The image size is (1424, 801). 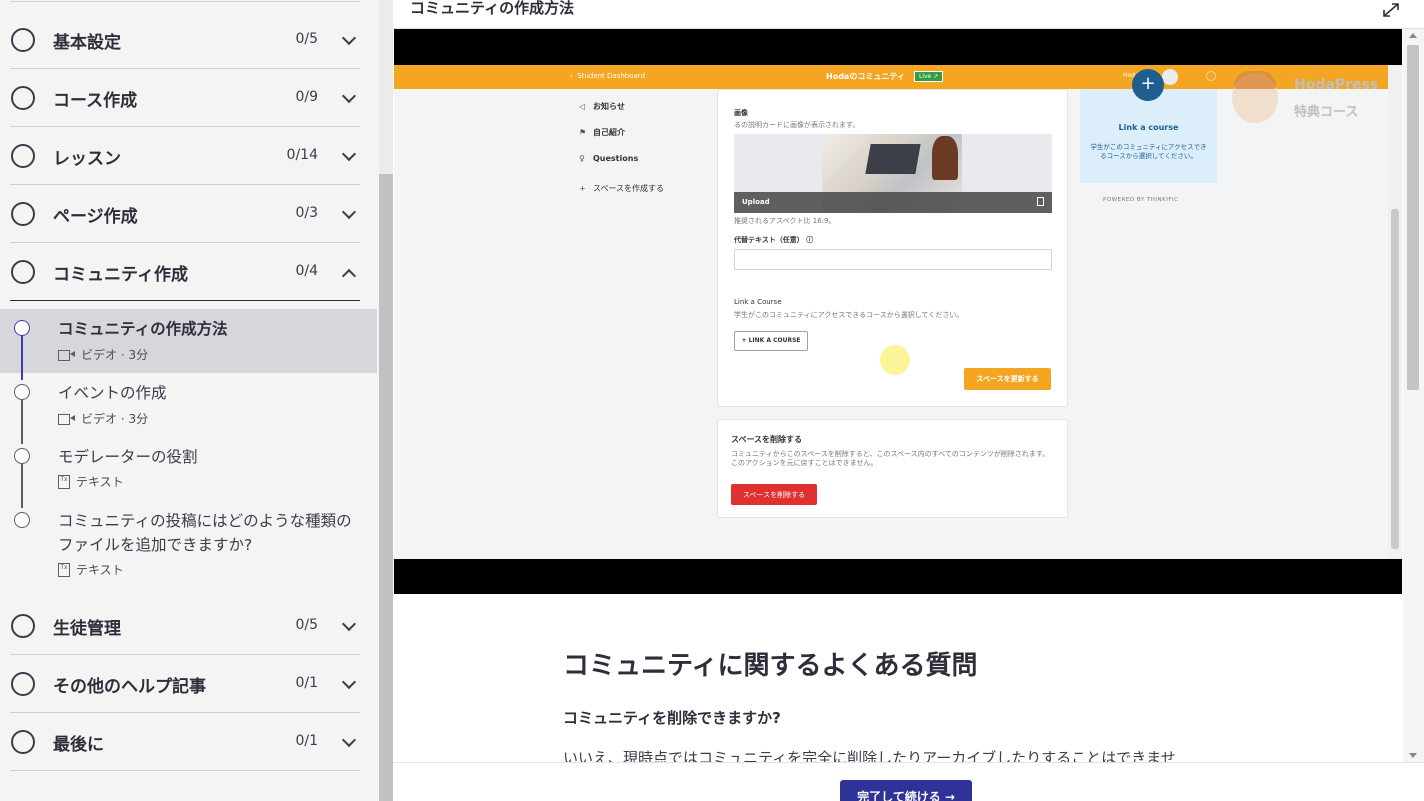 What do you see at coordinates (616, 158) in the screenshot?
I see `video-nav-text: Questions` at bounding box center [616, 158].